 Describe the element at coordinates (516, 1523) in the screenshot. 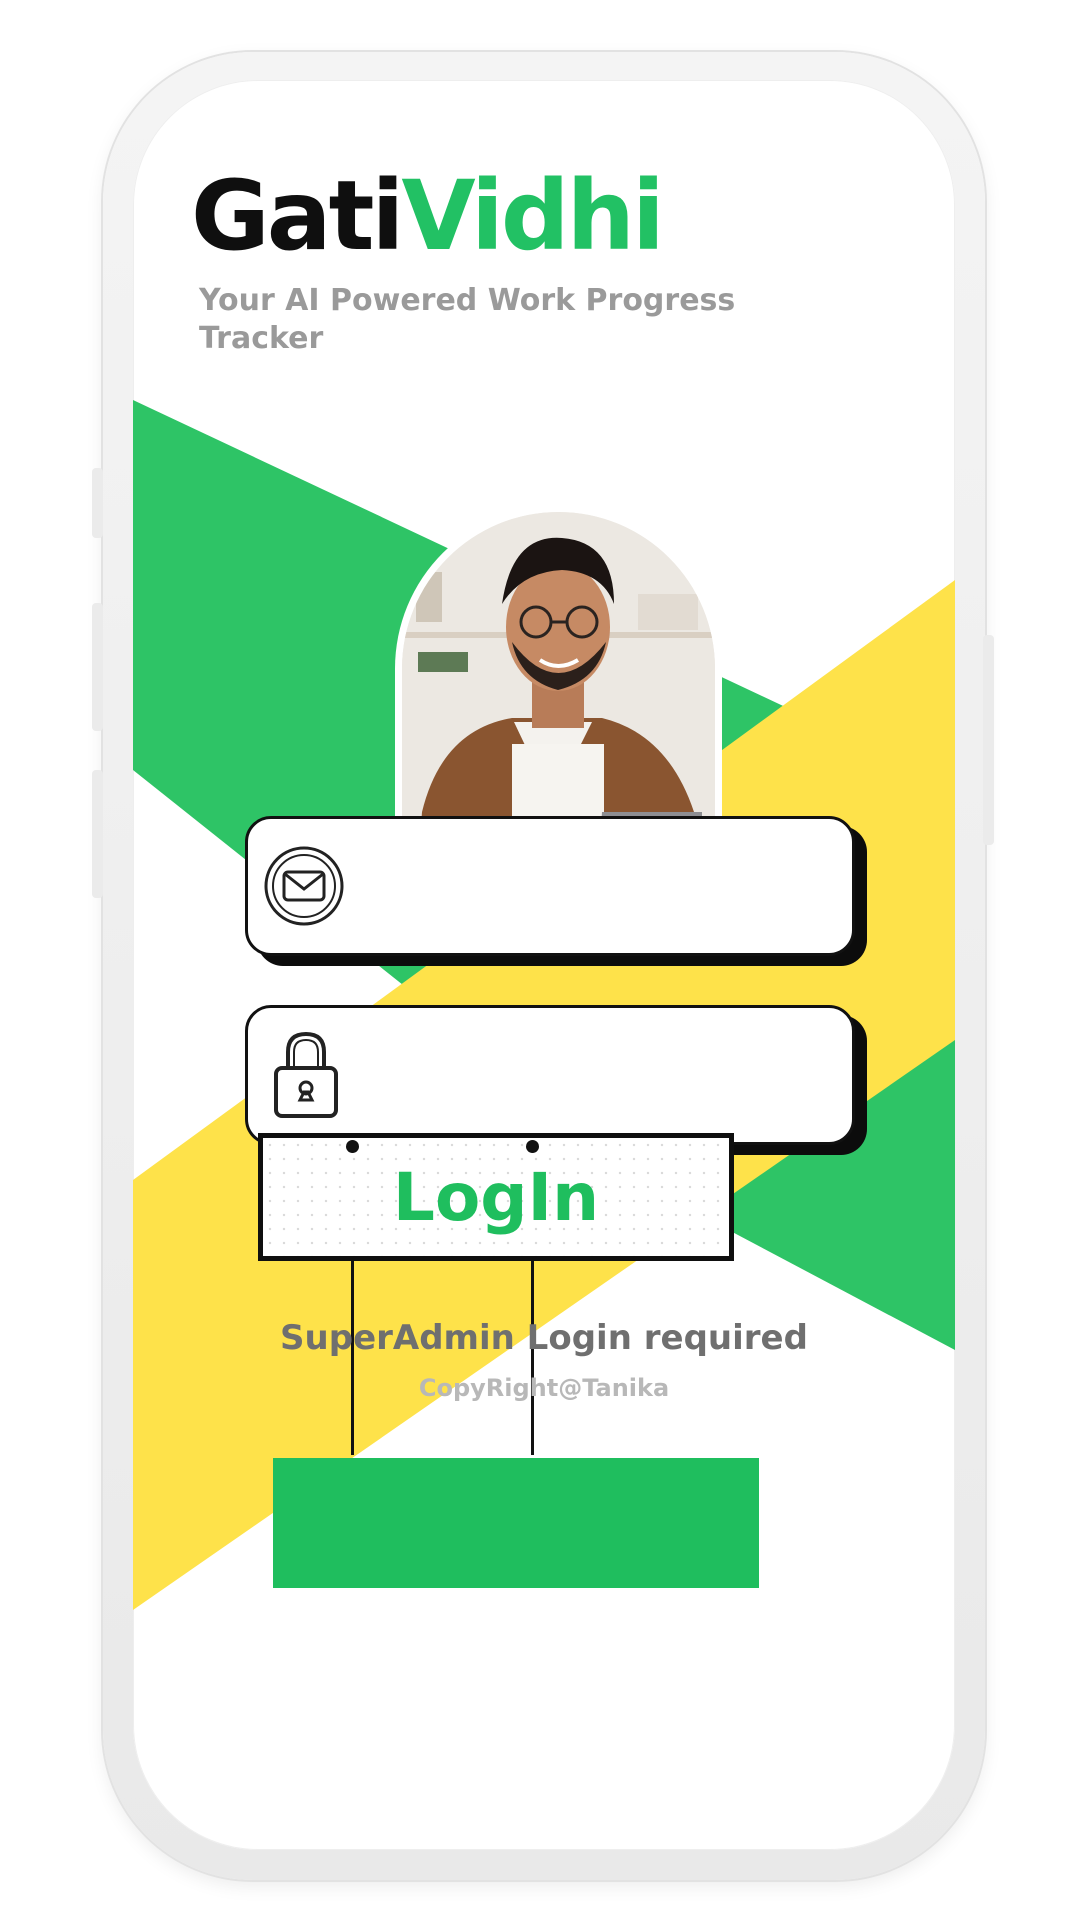

I see `login-button-shadow` at that location.